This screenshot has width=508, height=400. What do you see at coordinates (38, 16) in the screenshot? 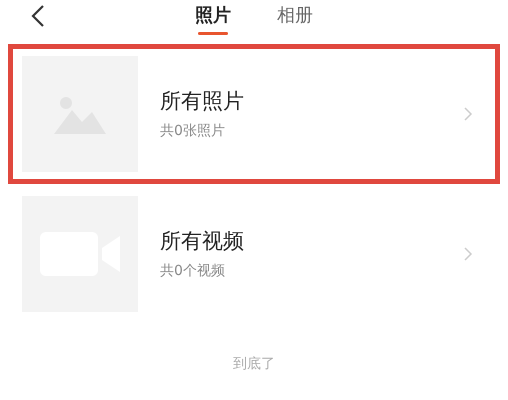
I see `back-icon` at bounding box center [38, 16].